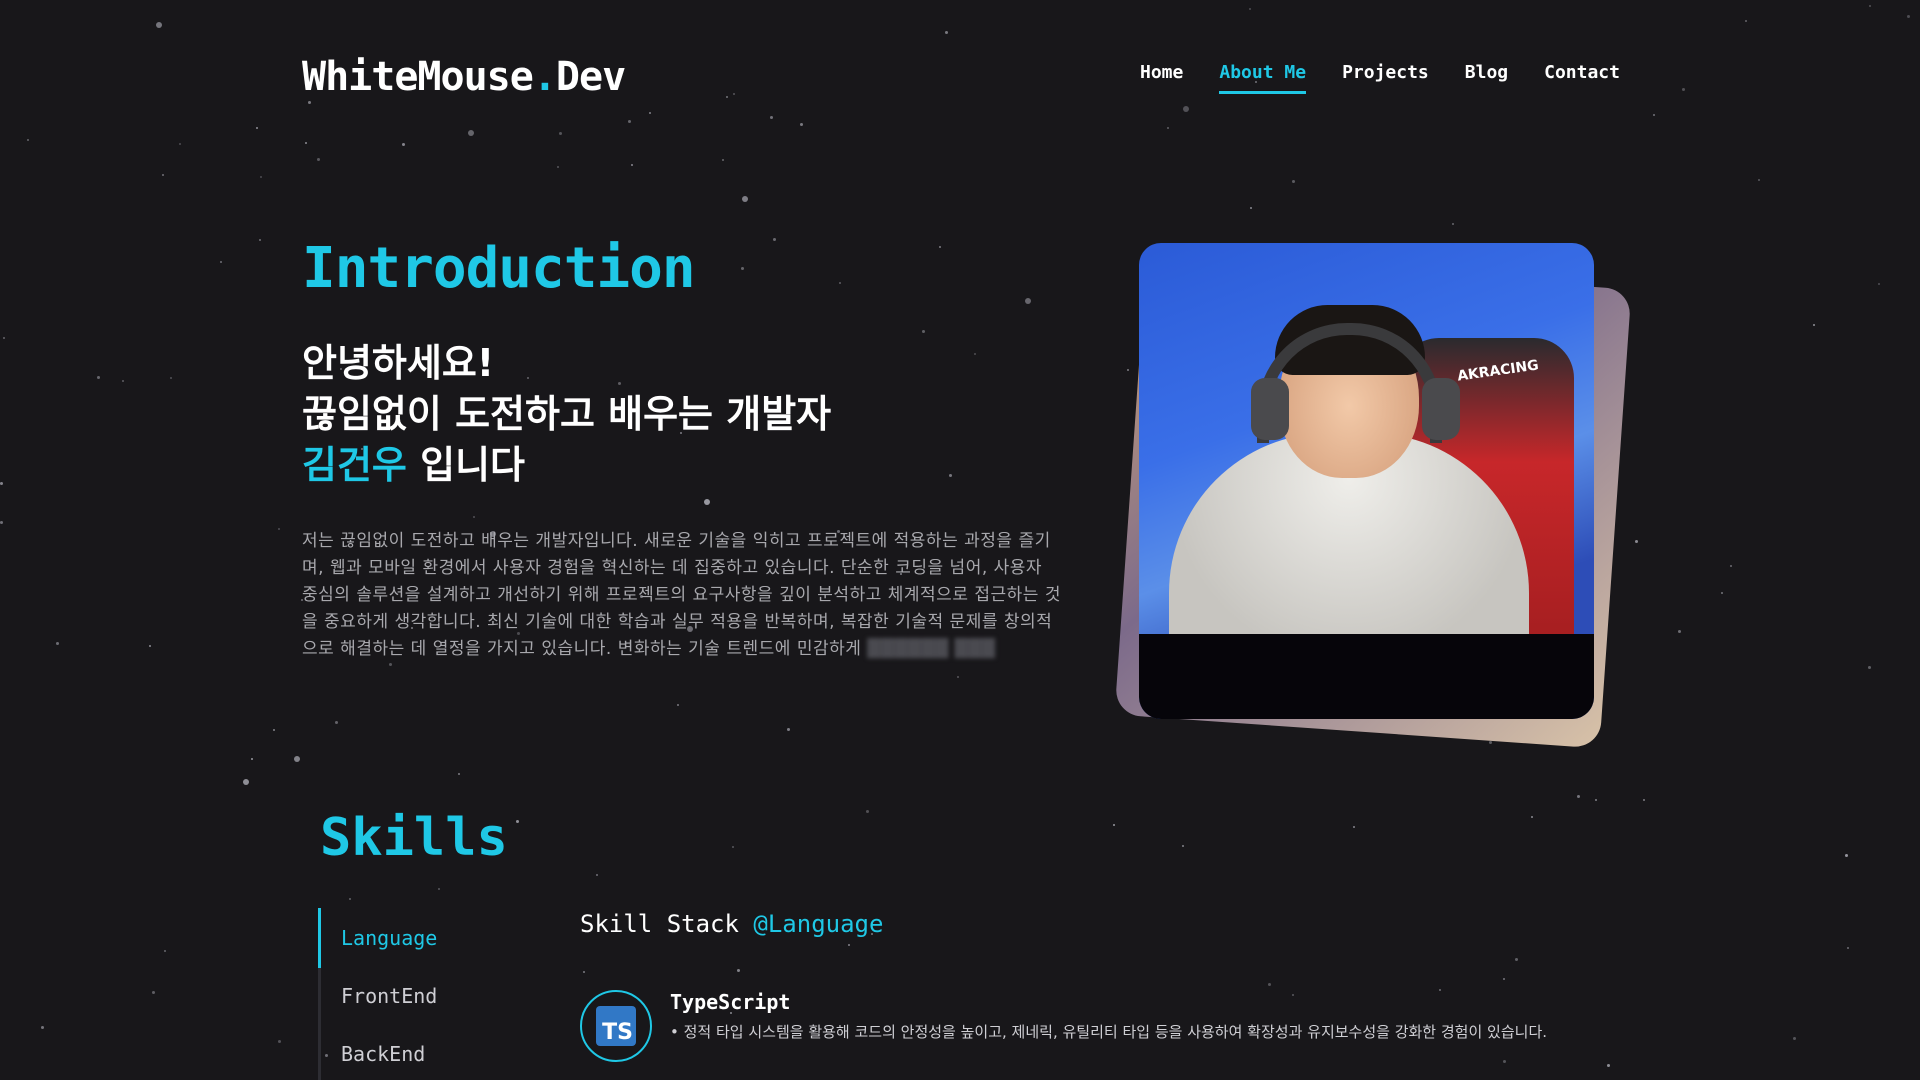  What do you see at coordinates (567, 414) in the screenshot?
I see `greeting-line-2: 끊임없이 도전하고 배우는 개발자` at bounding box center [567, 414].